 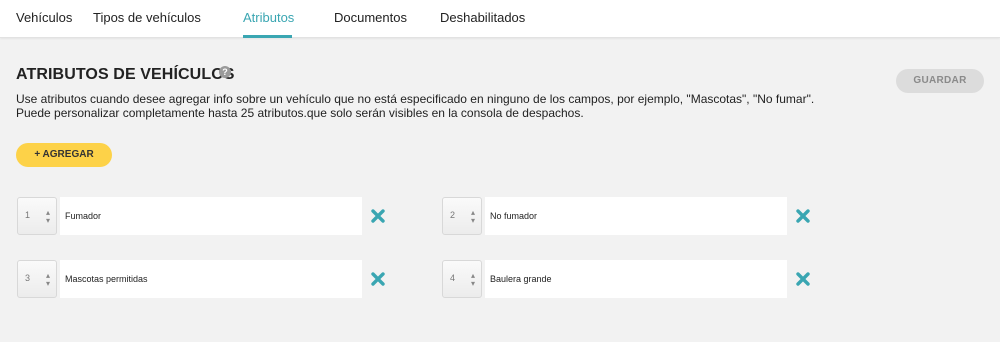 I want to click on save-button: GUARDAR, so click(x=940, y=81).